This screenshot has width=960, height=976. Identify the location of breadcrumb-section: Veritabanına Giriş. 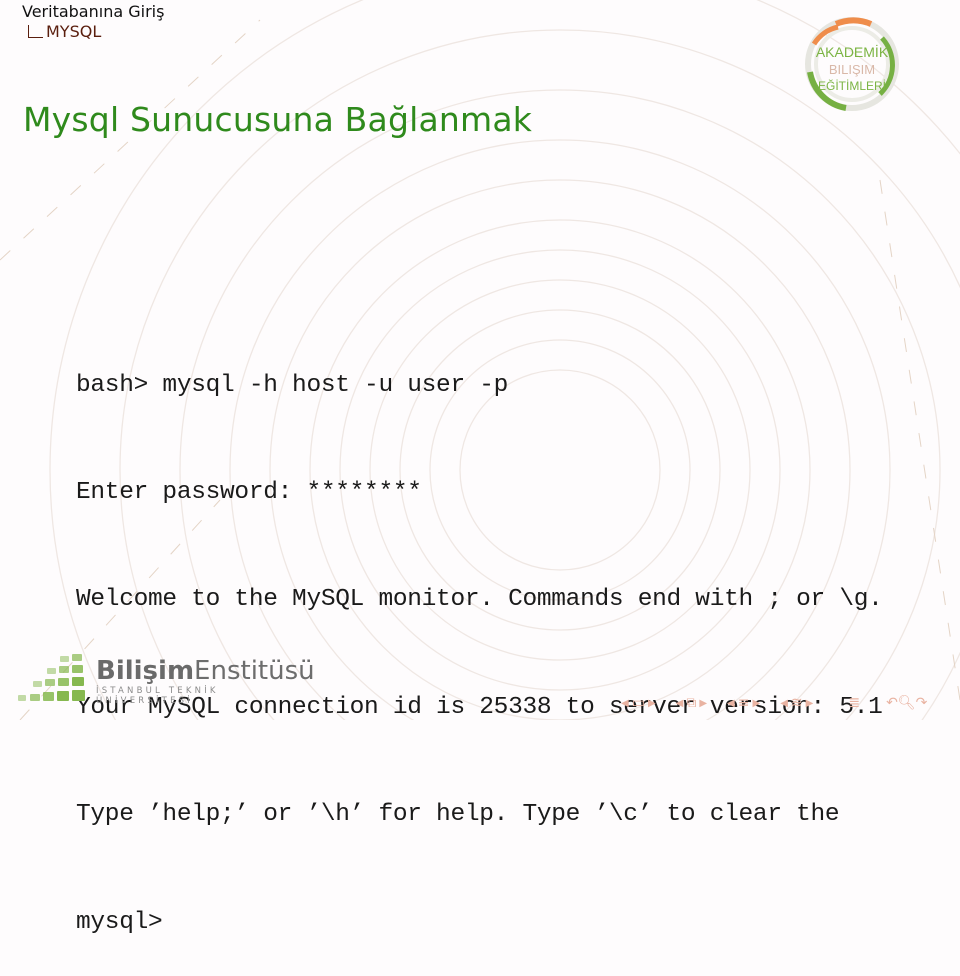
(93, 12).